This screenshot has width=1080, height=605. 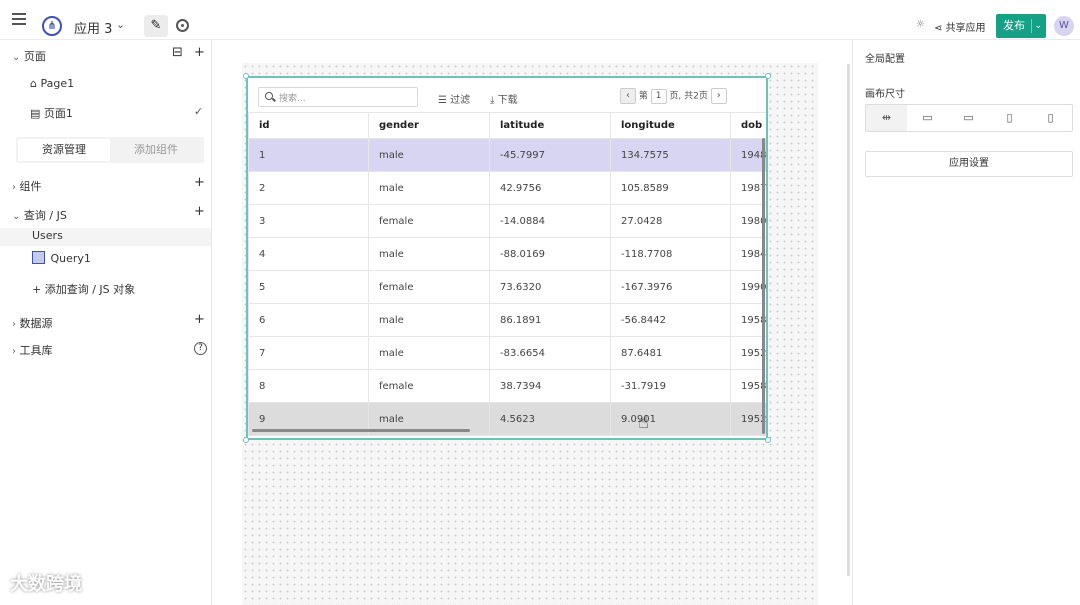 What do you see at coordinates (670, 155) in the screenshot?
I see `table-cell: 134.7575` at bounding box center [670, 155].